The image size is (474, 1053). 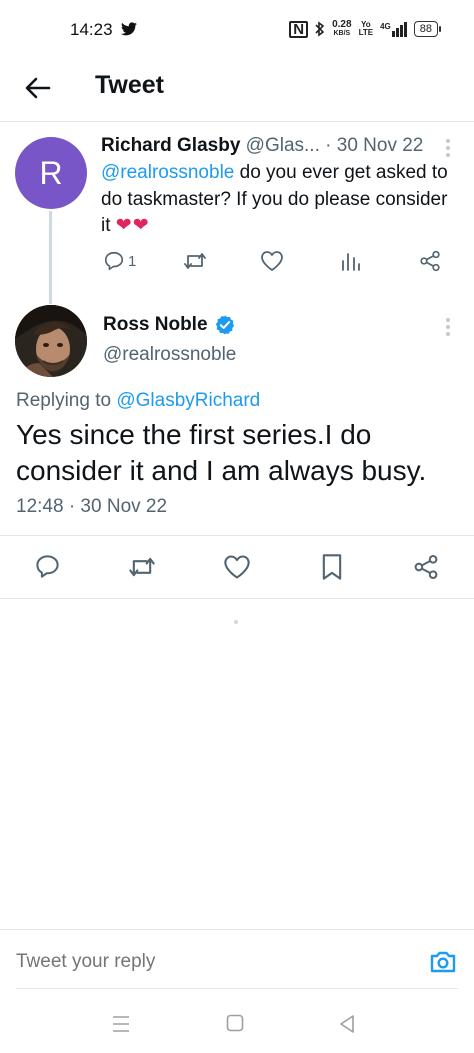 What do you see at coordinates (132, 261) in the screenshot?
I see `reply-count: 1` at bounding box center [132, 261].